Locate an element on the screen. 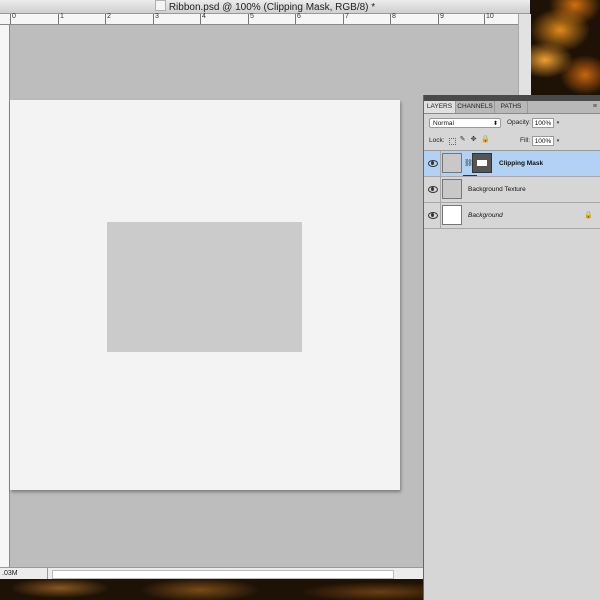 Image resolution: width=600 pixels, height=600 pixels. ruler-number: 1 is located at coordinates (62, 16).